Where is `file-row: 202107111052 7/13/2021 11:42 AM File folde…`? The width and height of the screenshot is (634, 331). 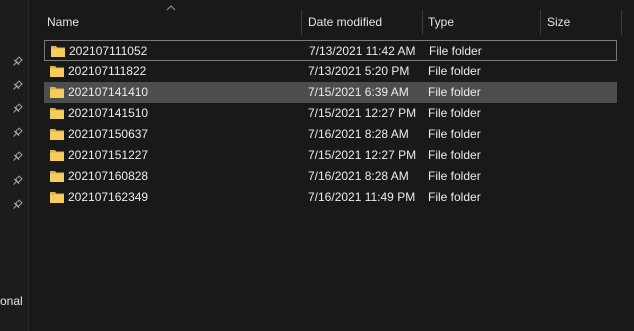
file-row: 202107111052 7/13/2021 11:42 AM File folde… is located at coordinates (330, 50).